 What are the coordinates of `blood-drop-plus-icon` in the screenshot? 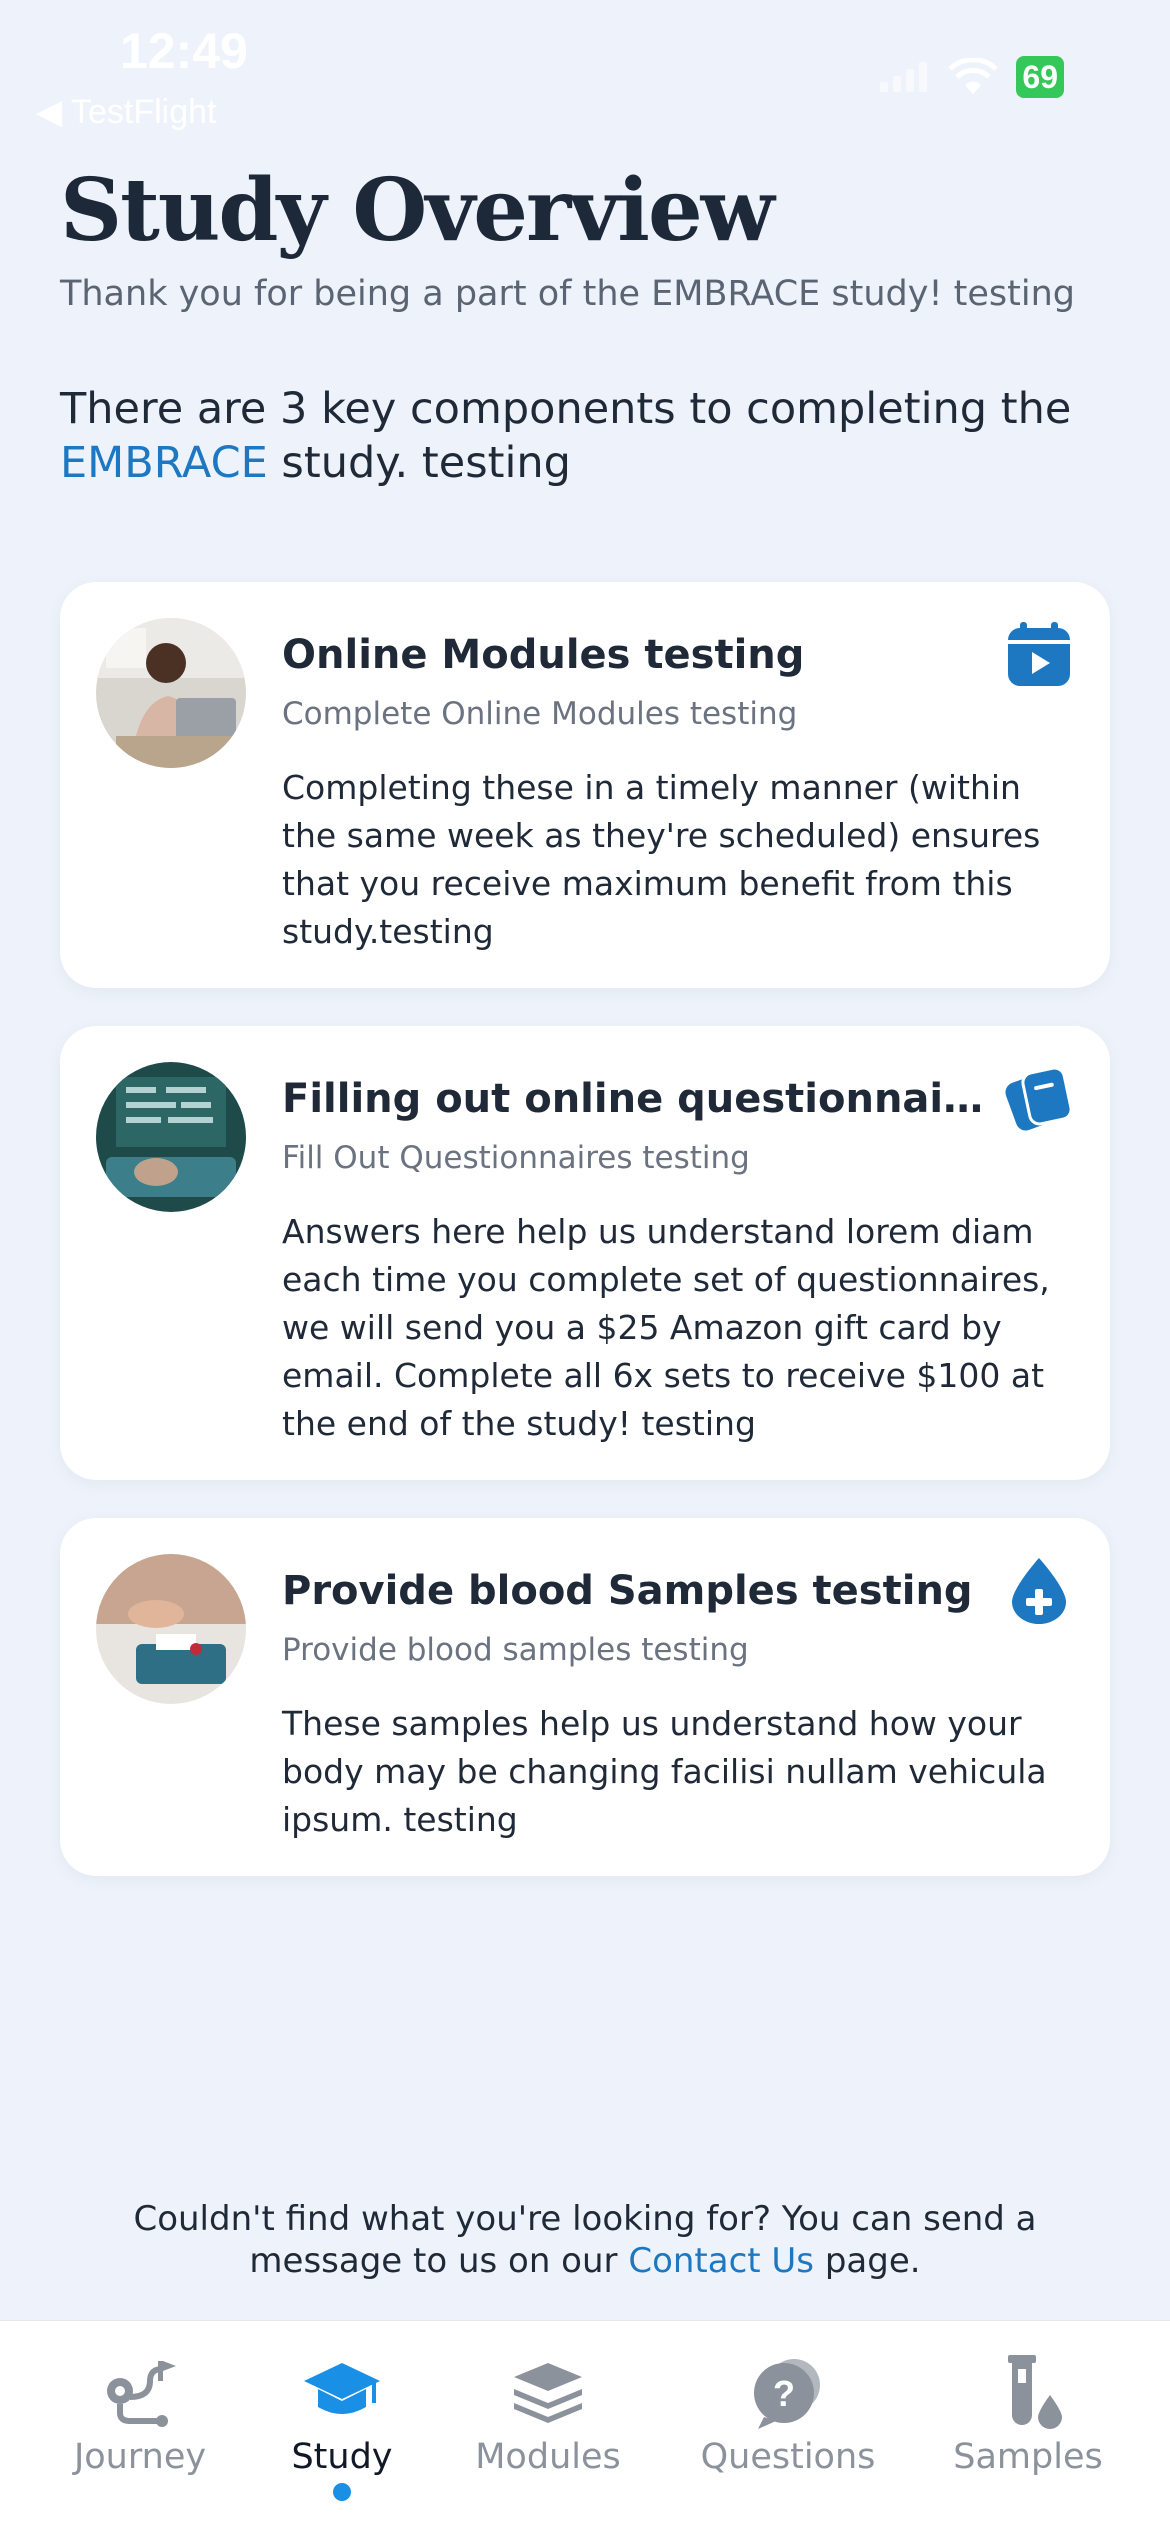 It's located at (1039, 1591).